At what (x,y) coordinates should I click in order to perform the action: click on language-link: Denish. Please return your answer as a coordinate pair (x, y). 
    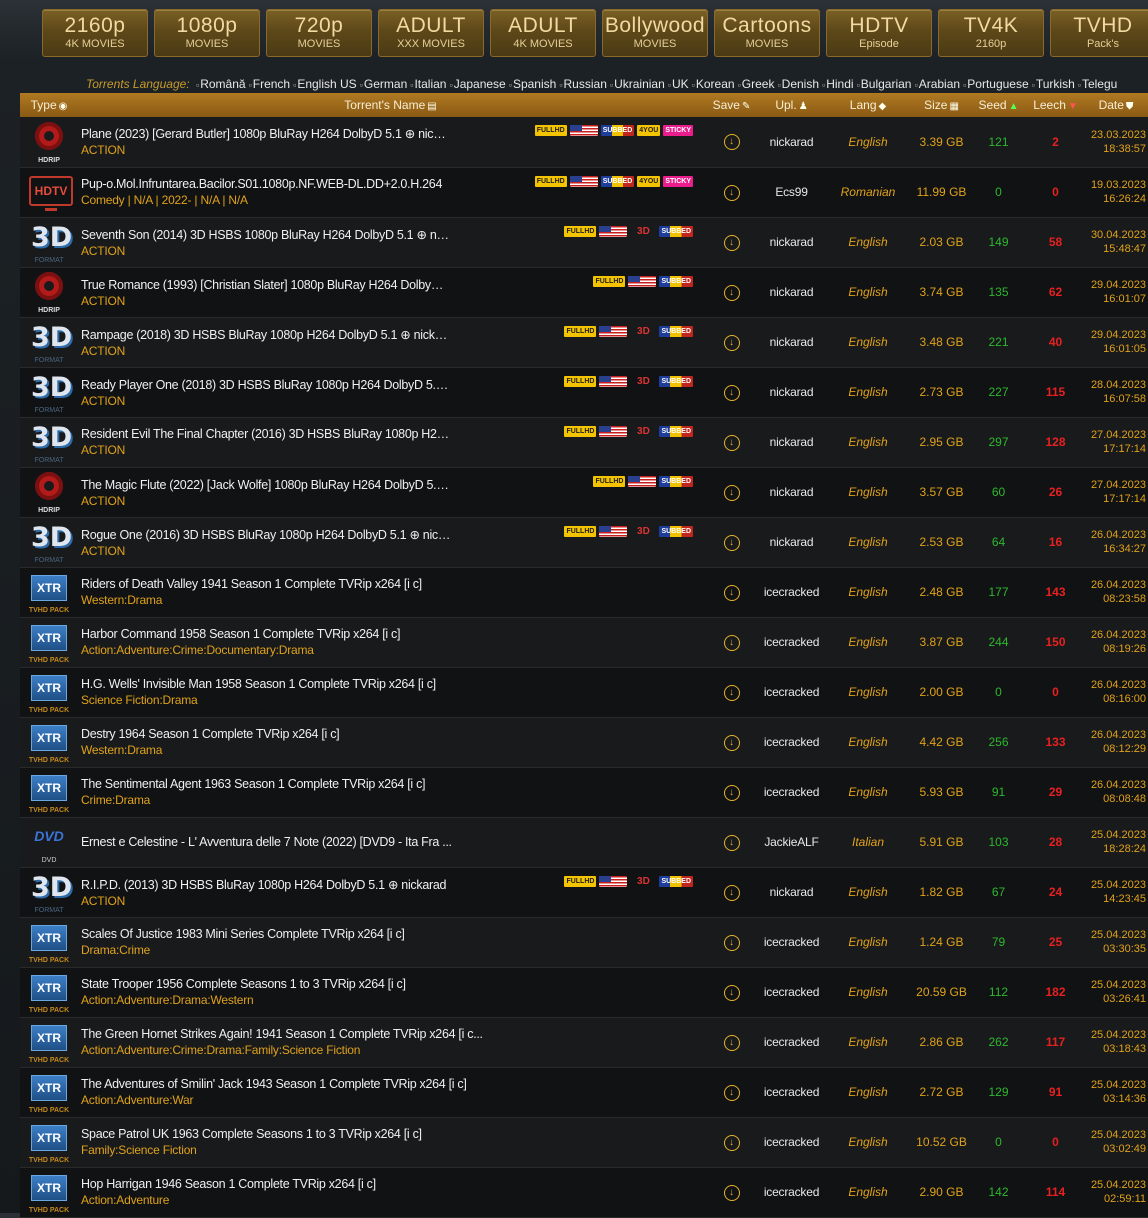
    Looking at the image, I should click on (798, 84).